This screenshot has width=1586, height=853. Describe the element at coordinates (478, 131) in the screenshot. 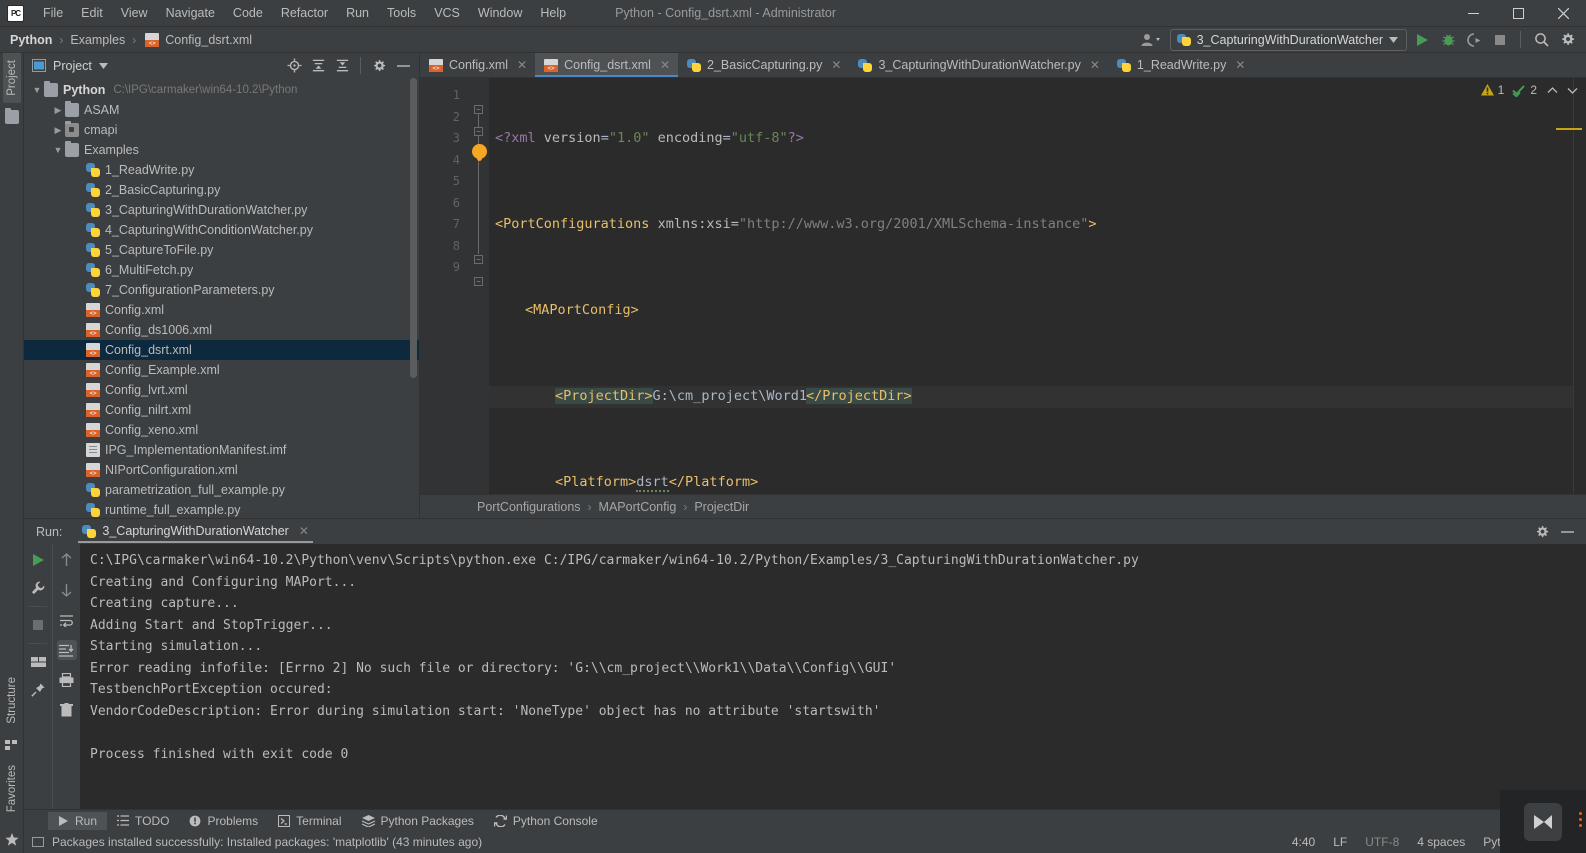

I see `fold-marker-maport: −` at that location.